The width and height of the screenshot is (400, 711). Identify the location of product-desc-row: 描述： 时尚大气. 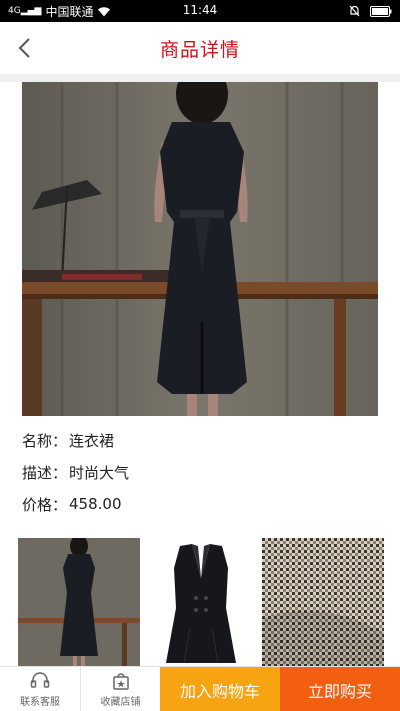
(200, 472).